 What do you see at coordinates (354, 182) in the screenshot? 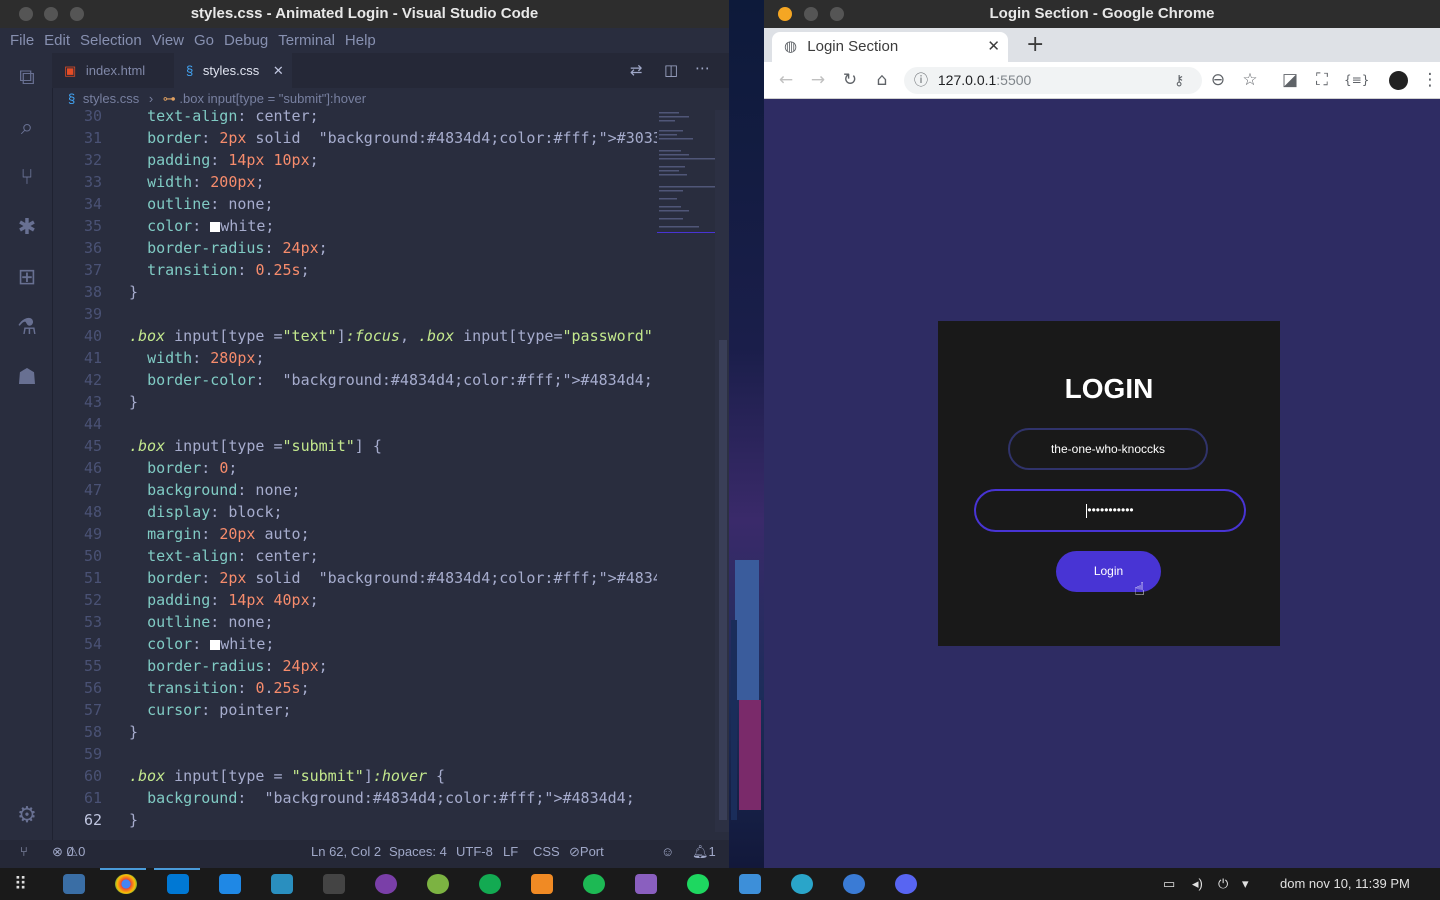
I see `code-line: 33 width: 200px;` at bounding box center [354, 182].